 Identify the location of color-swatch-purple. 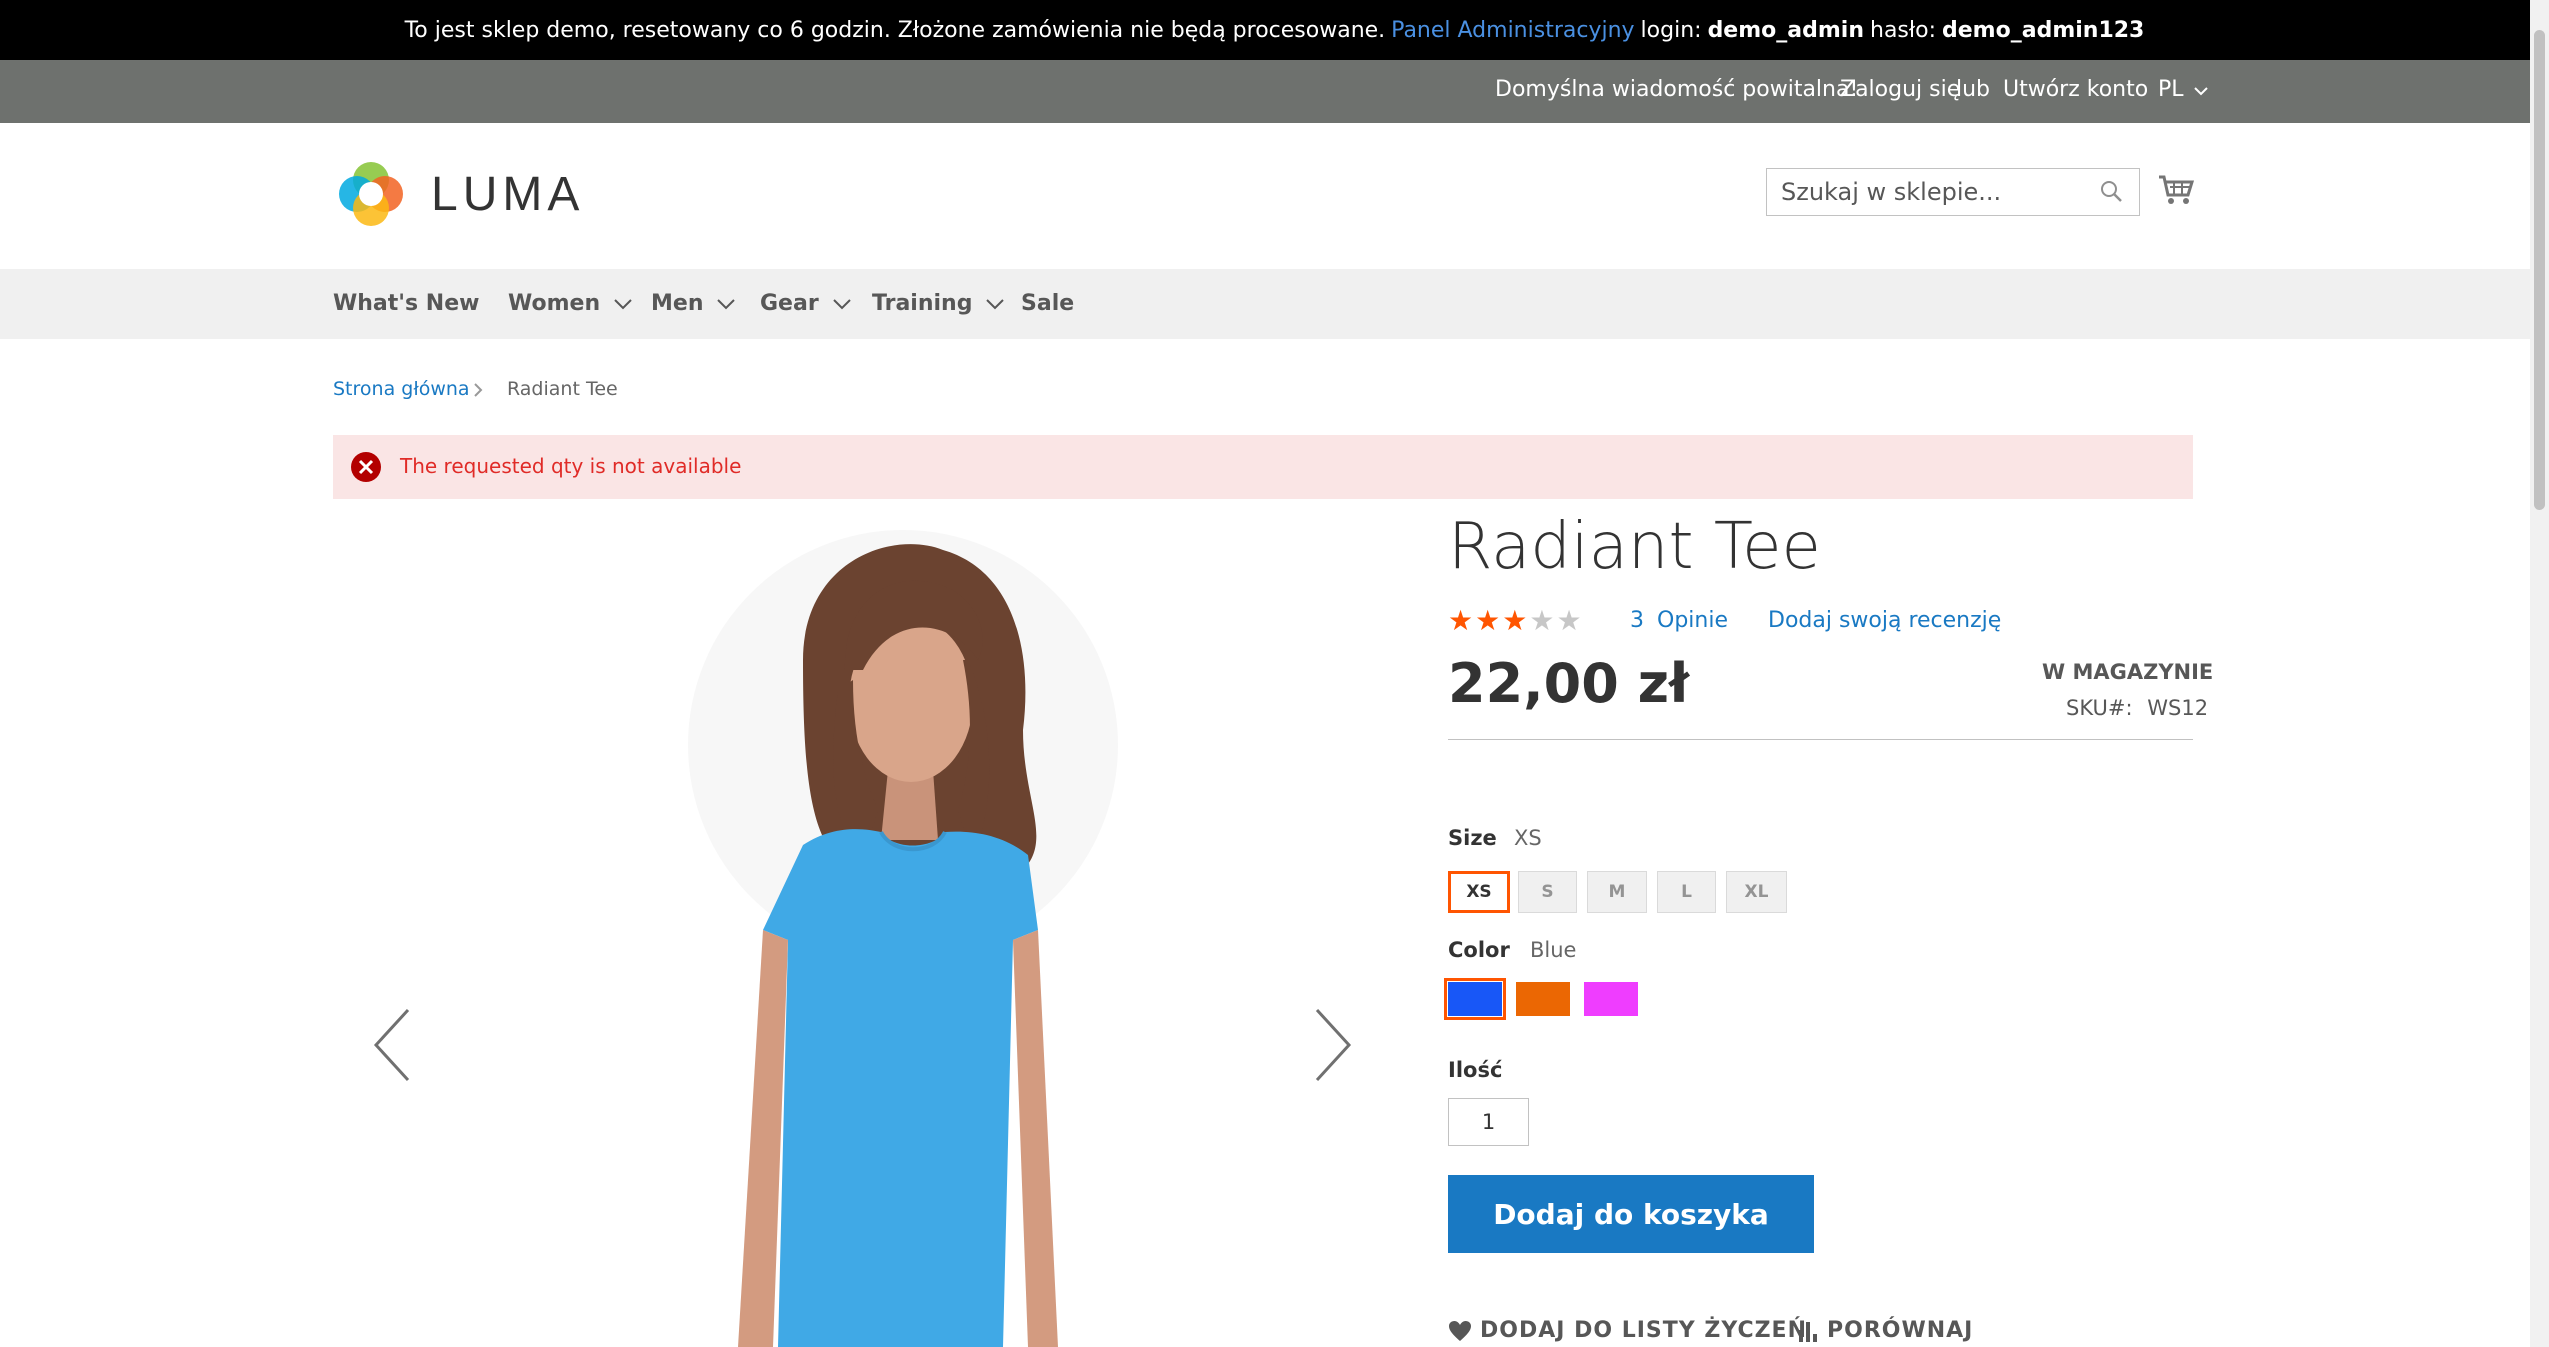
(1611, 999).